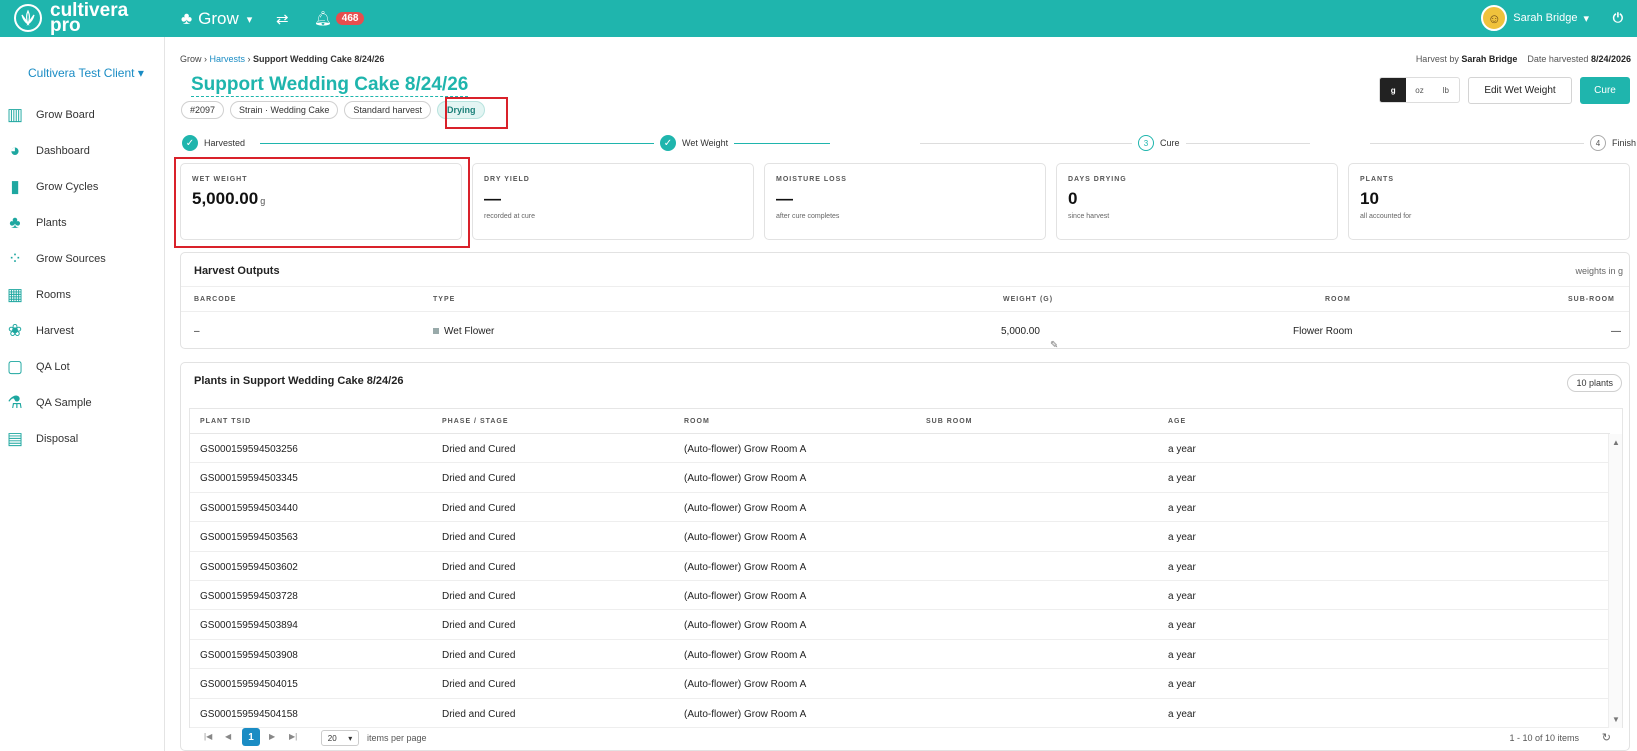 The image size is (1637, 751). Describe the element at coordinates (82, 295) in the screenshot. I see `sidebar-item-rooms: ▦ Rooms` at that location.